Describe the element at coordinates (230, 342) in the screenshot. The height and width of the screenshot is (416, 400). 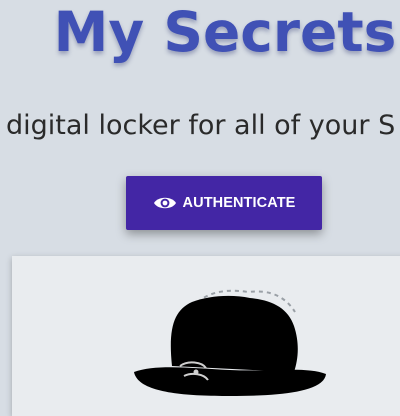
I see `bowler-hat-icon` at that location.